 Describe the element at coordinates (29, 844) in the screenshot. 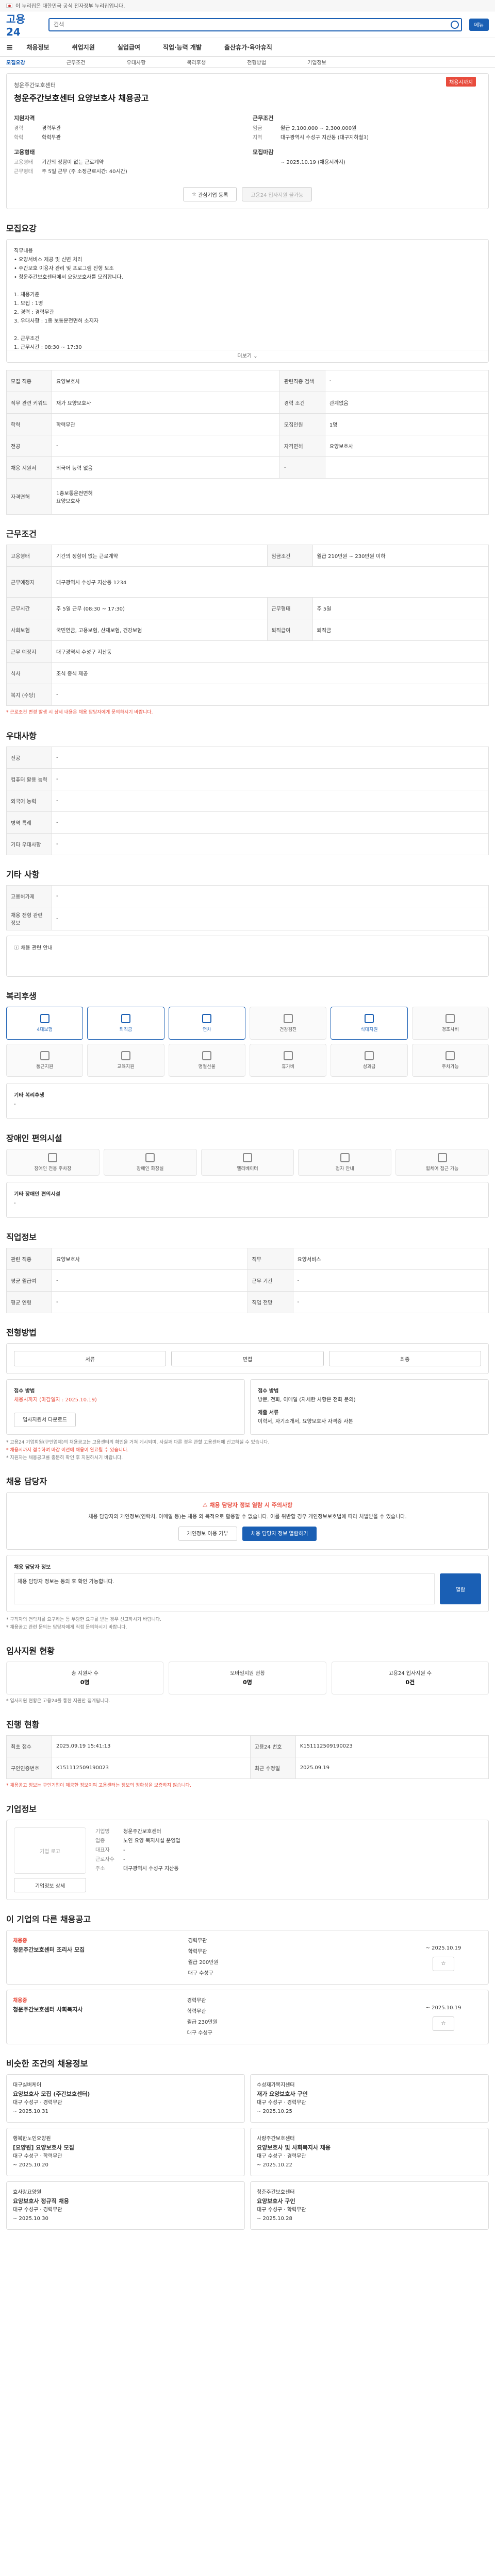

I see `table-header: 기타 우대사항` at that location.